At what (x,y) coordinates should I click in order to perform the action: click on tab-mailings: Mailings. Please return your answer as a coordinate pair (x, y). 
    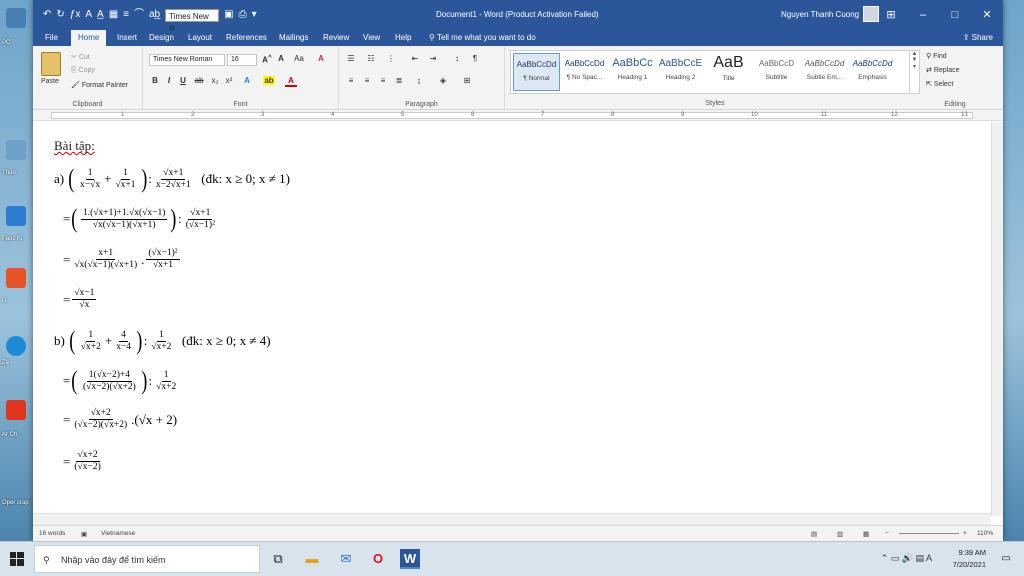
    Looking at the image, I should click on (293, 38).